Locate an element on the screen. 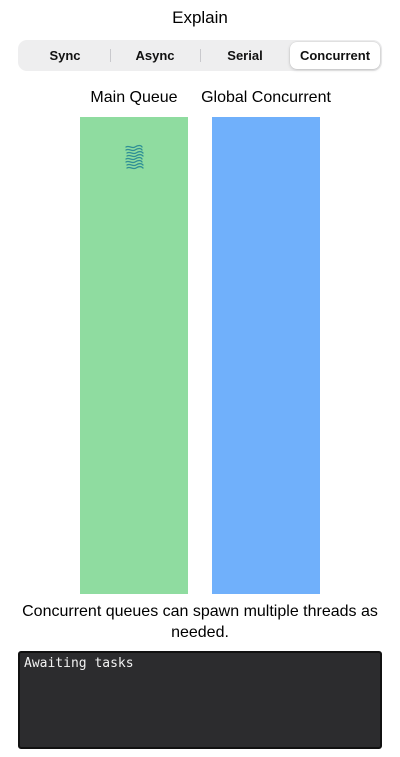 This screenshot has height=757, width=400. segment-sync: Sync is located at coordinates (65, 55).